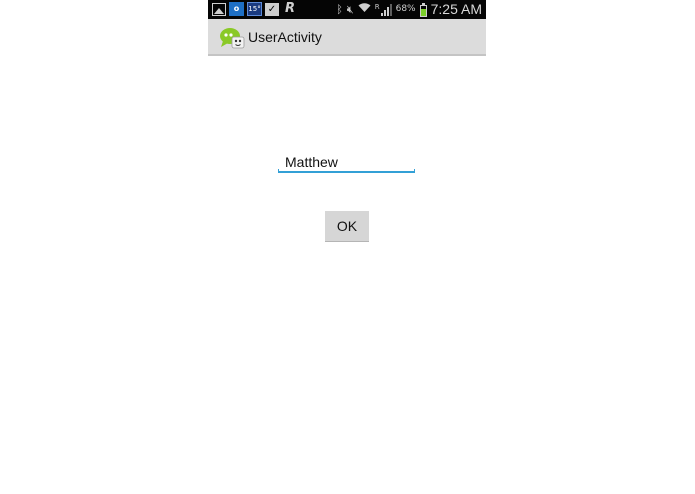 The height and width of the screenshot is (494, 695). What do you see at coordinates (456, 9) in the screenshot?
I see `clock: 7:25 AM` at bounding box center [456, 9].